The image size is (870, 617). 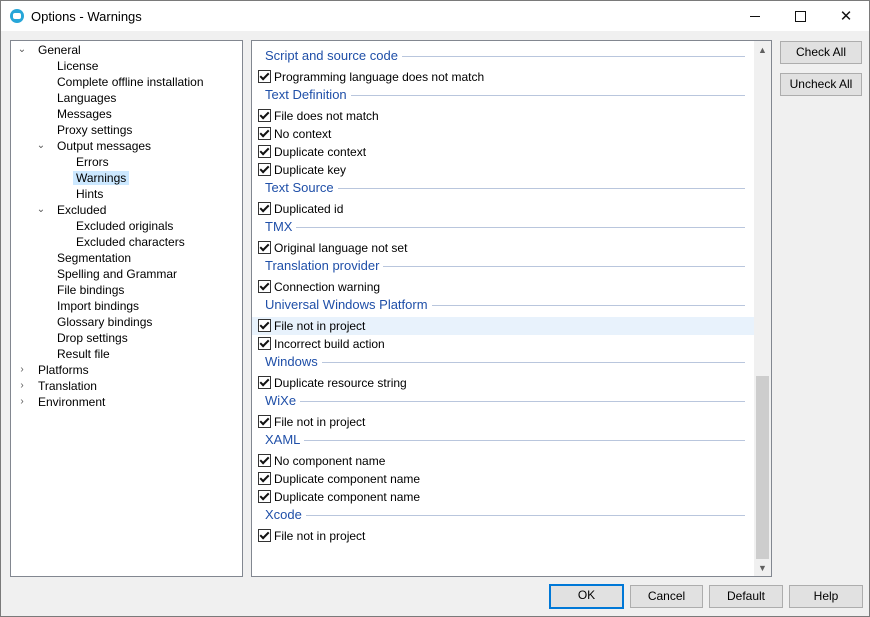 What do you see at coordinates (82, 210) in the screenshot?
I see `tree-item-label: Excluded` at bounding box center [82, 210].